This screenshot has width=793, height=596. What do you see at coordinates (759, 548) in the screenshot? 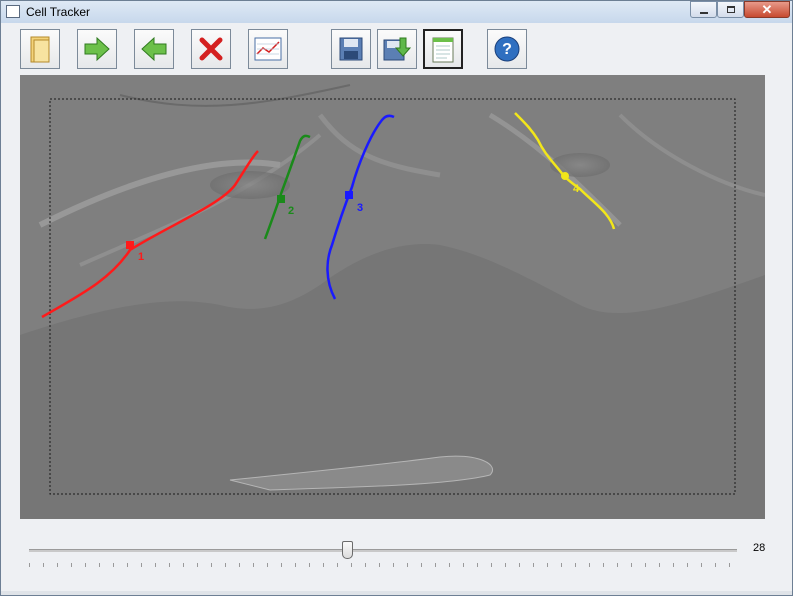
I see `frame-number: 28` at bounding box center [759, 548].